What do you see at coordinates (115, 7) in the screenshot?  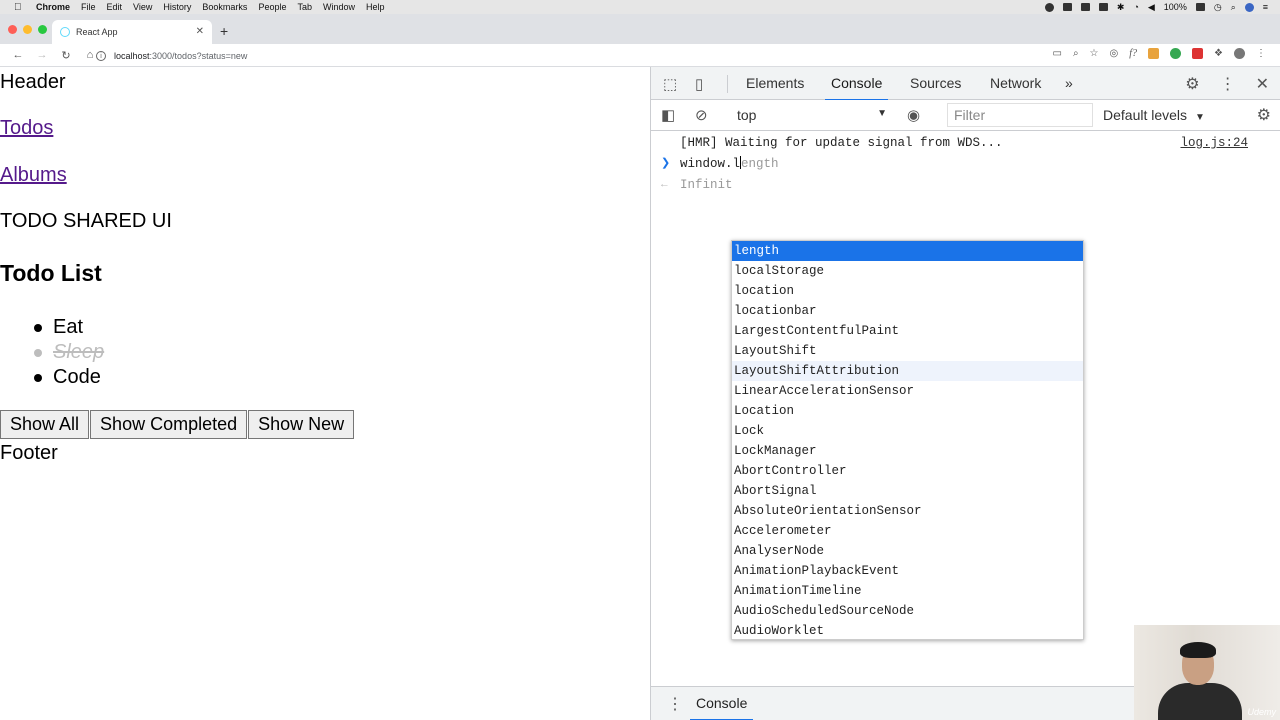 I see `menu-item-edit: Edit` at bounding box center [115, 7].